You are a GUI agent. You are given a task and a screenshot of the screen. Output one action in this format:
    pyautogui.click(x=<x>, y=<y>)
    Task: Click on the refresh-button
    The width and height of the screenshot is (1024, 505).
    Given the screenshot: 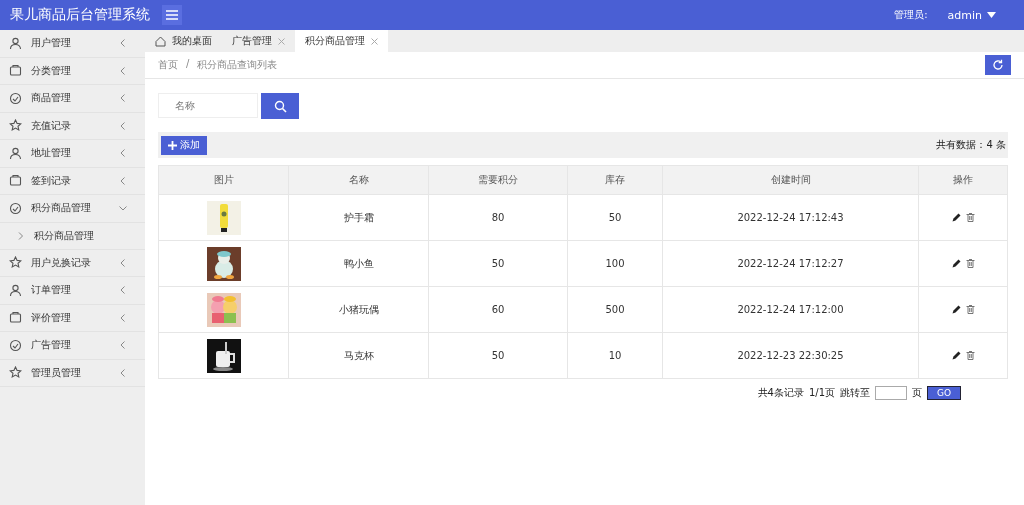 What is the action you would take?
    pyautogui.click(x=998, y=65)
    